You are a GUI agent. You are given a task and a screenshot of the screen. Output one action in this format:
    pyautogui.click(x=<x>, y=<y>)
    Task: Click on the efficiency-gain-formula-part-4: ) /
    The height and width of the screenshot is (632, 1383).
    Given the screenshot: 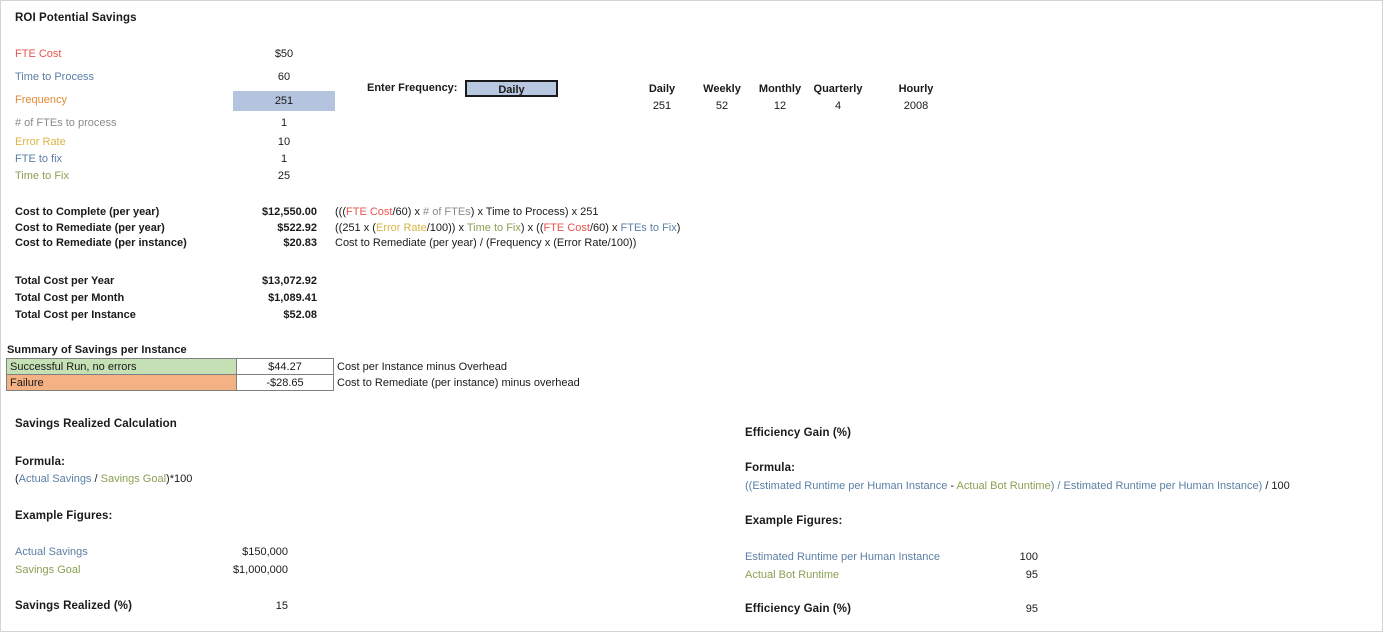 What is the action you would take?
    pyautogui.click(x=1057, y=486)
    